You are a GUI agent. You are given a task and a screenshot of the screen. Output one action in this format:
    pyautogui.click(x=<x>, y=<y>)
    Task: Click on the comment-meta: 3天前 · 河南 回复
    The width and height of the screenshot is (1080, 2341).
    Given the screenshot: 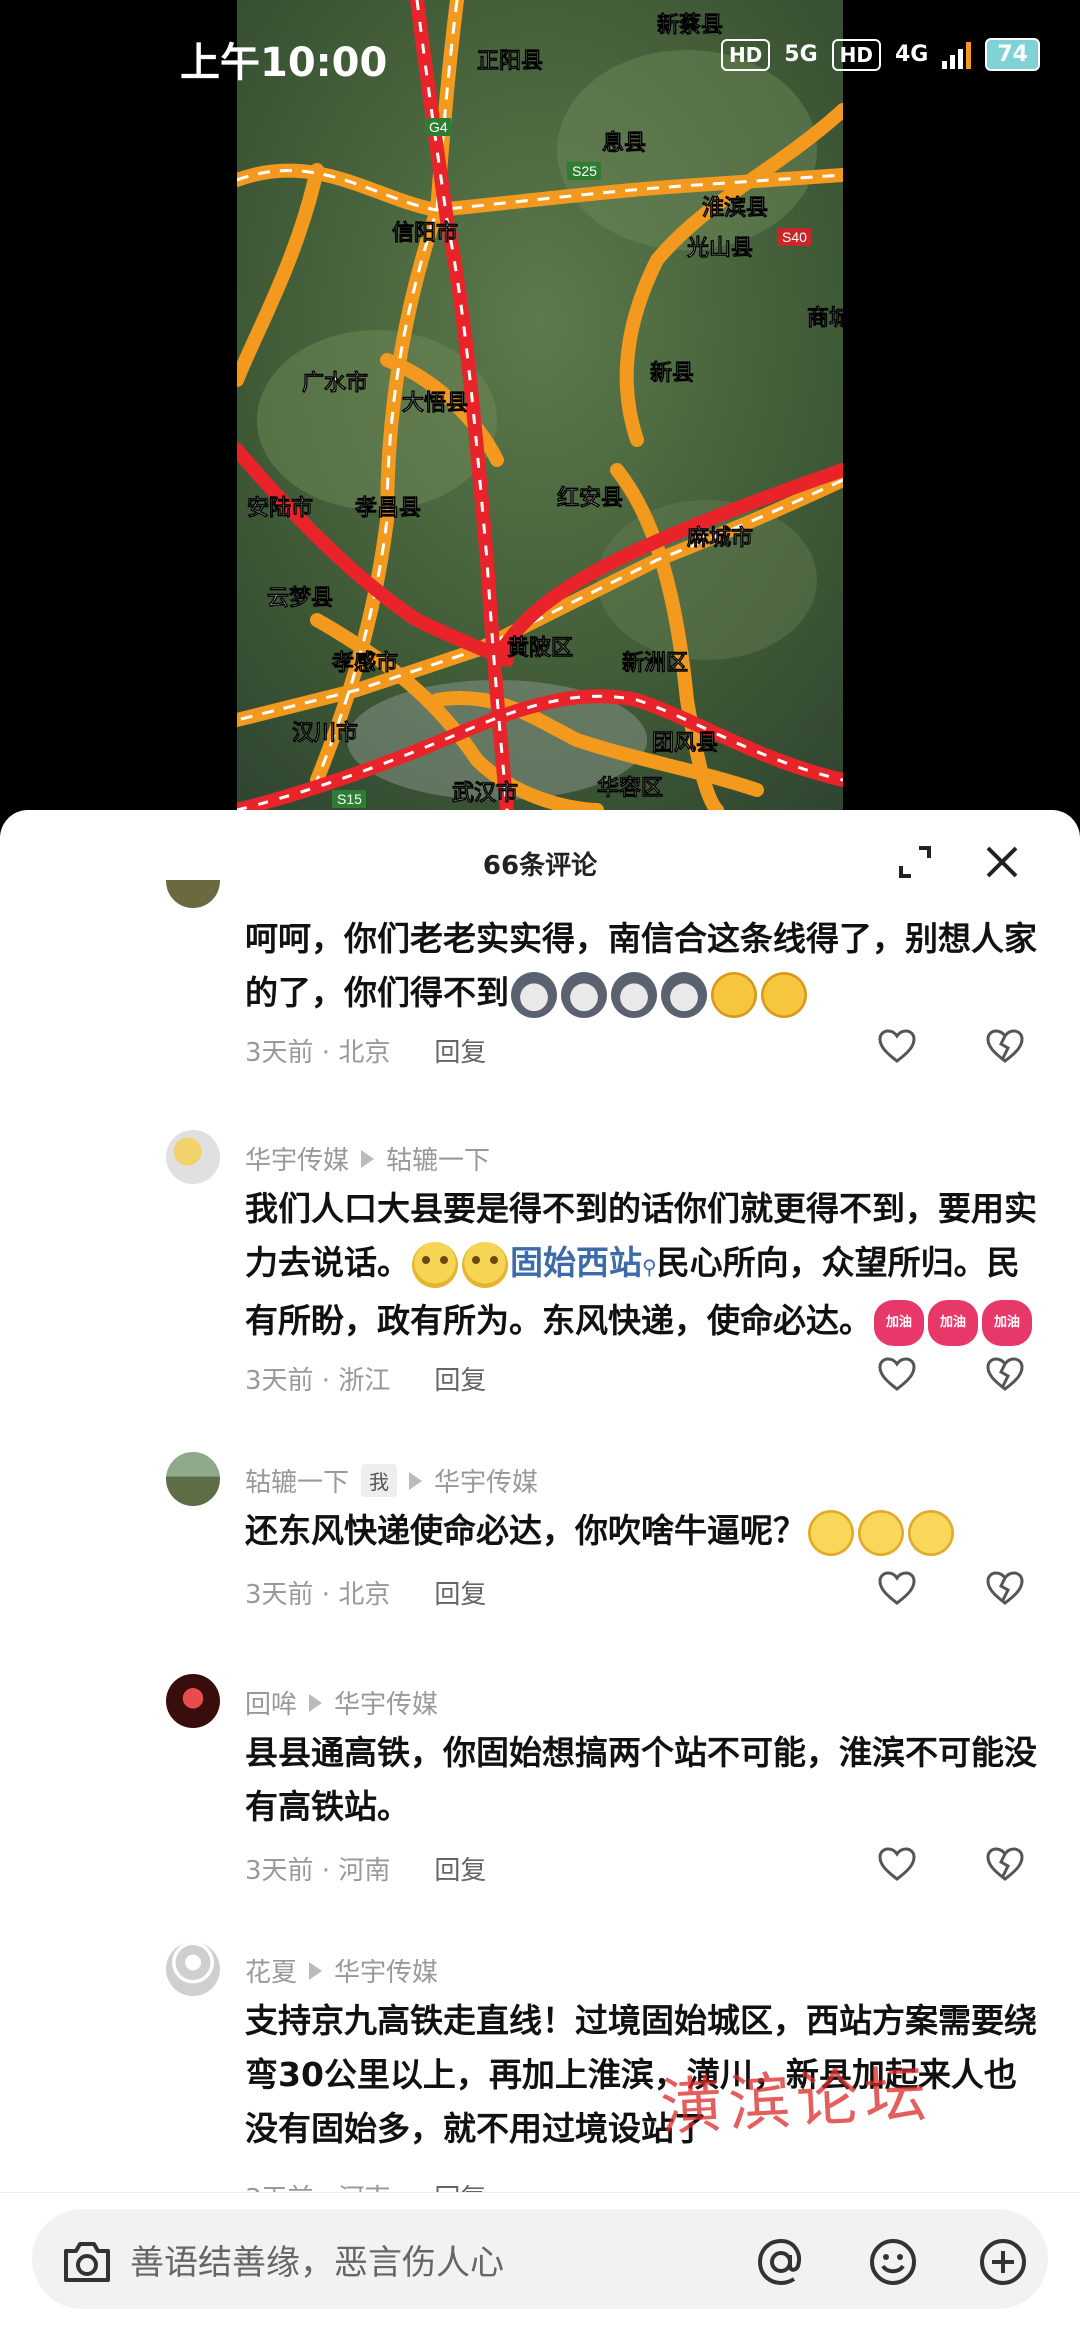 What is the action you would take?
    pyautogui.click(x=365, y=1868)
    